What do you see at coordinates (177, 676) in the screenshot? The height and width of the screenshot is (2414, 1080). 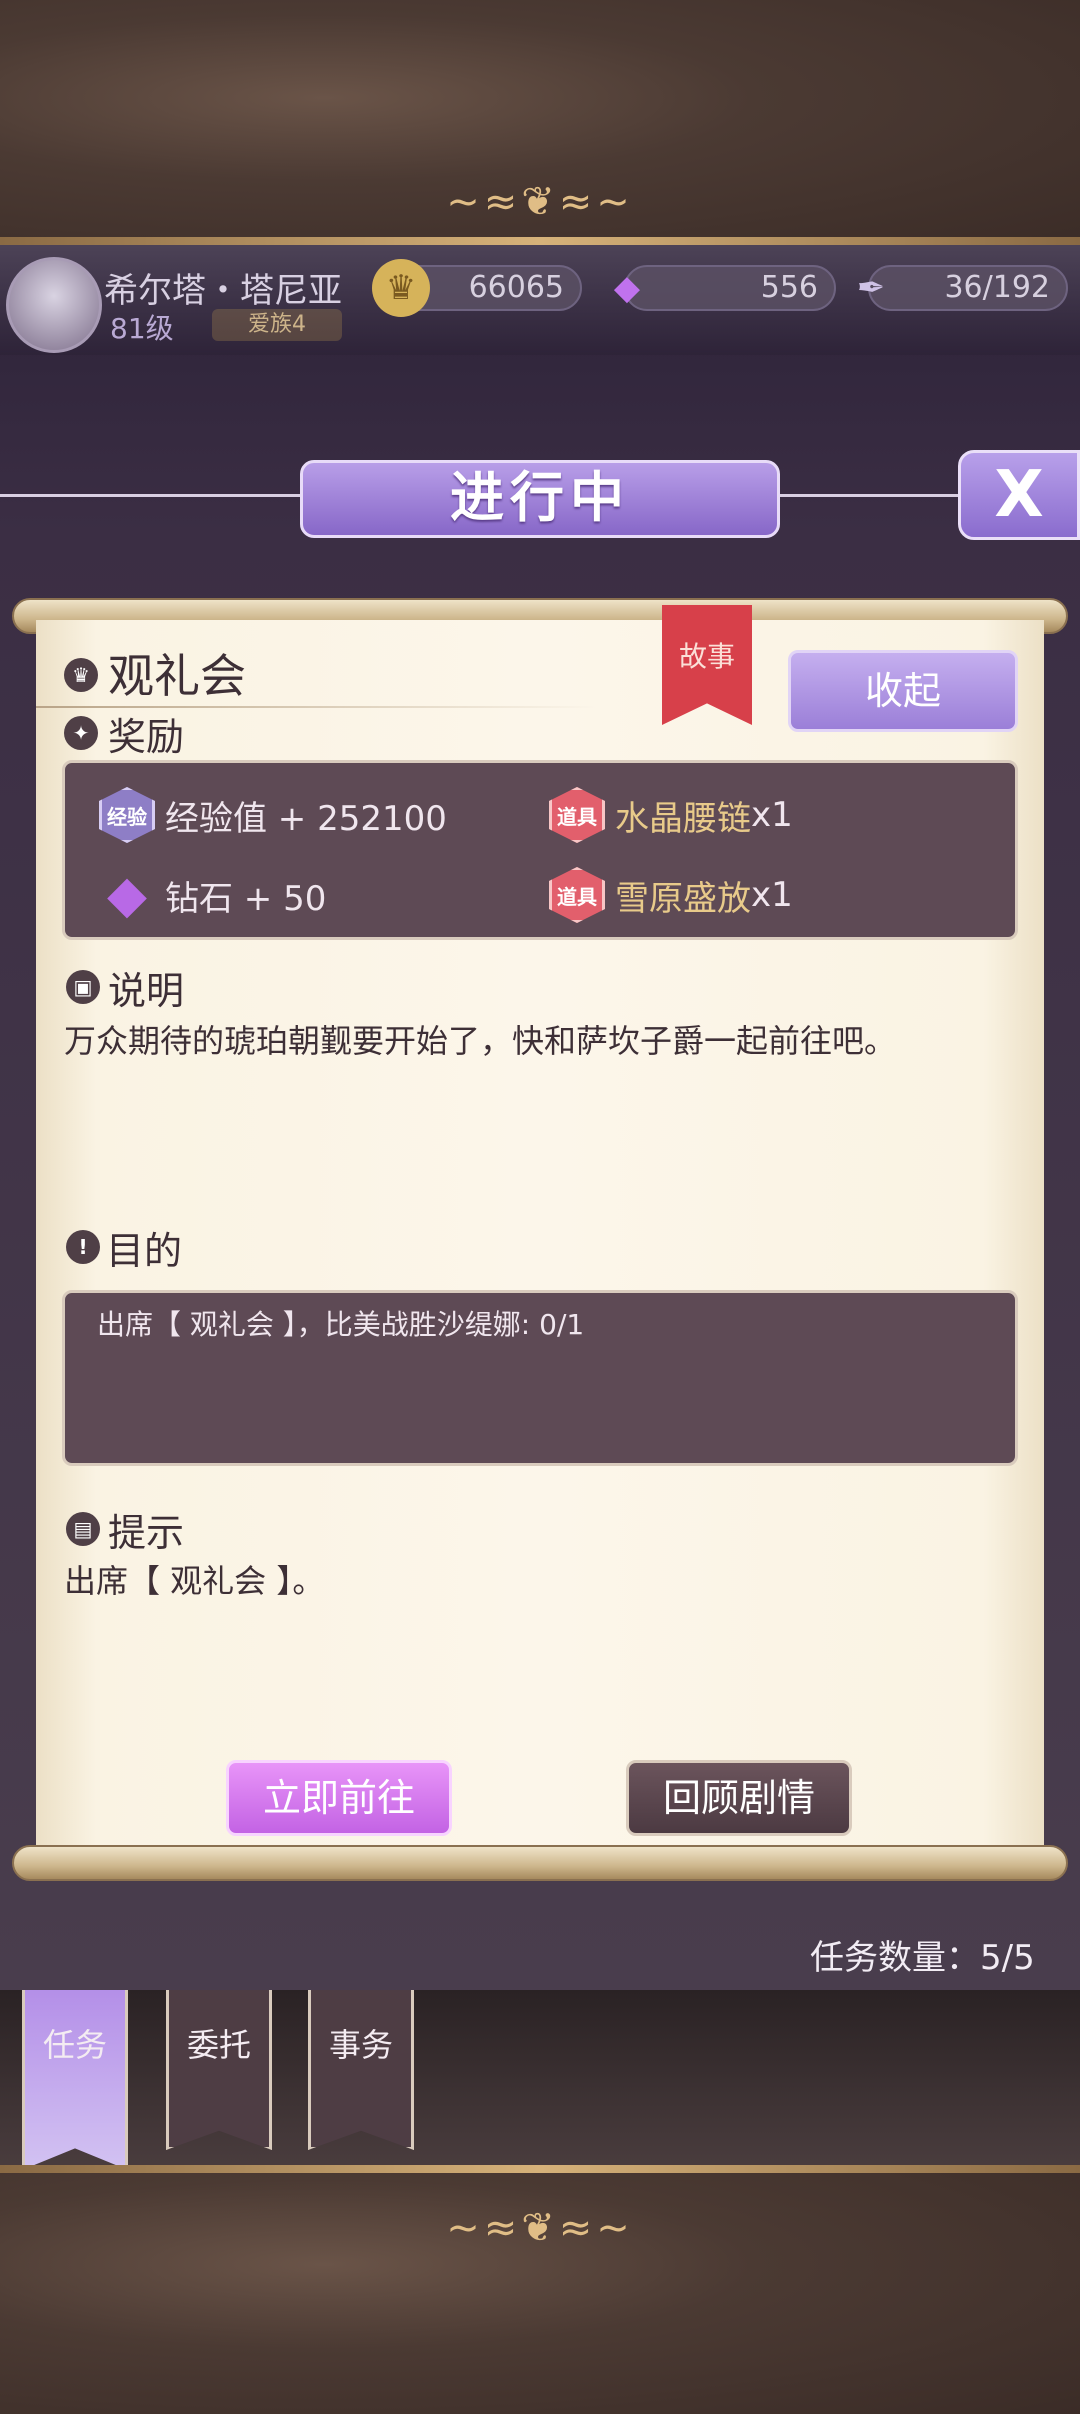 I see `quest-title: 观礼会` at bounding box center [177, 676].